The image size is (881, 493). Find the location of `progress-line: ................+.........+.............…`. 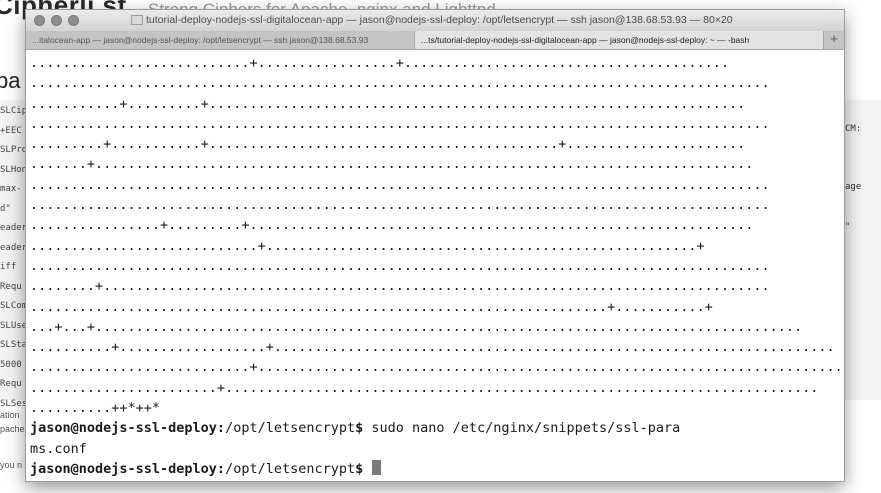

progress-line: ................+.........+.............… is located at coordinates (392, 225).